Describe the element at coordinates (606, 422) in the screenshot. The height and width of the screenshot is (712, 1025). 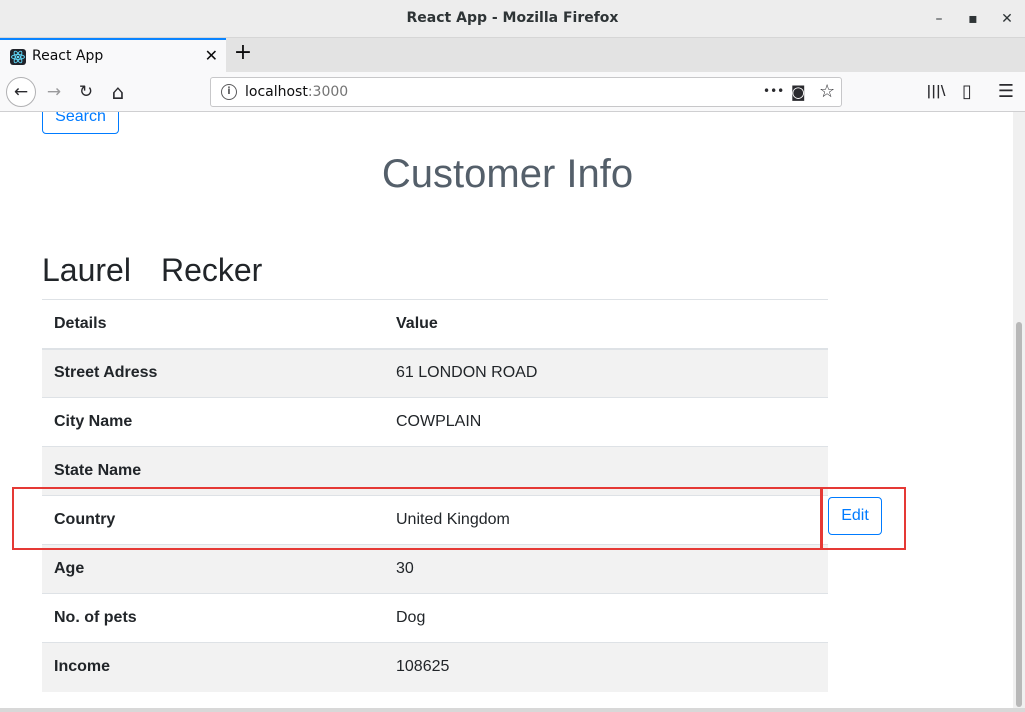
I see `row-value: COWPLAIN` at that location.